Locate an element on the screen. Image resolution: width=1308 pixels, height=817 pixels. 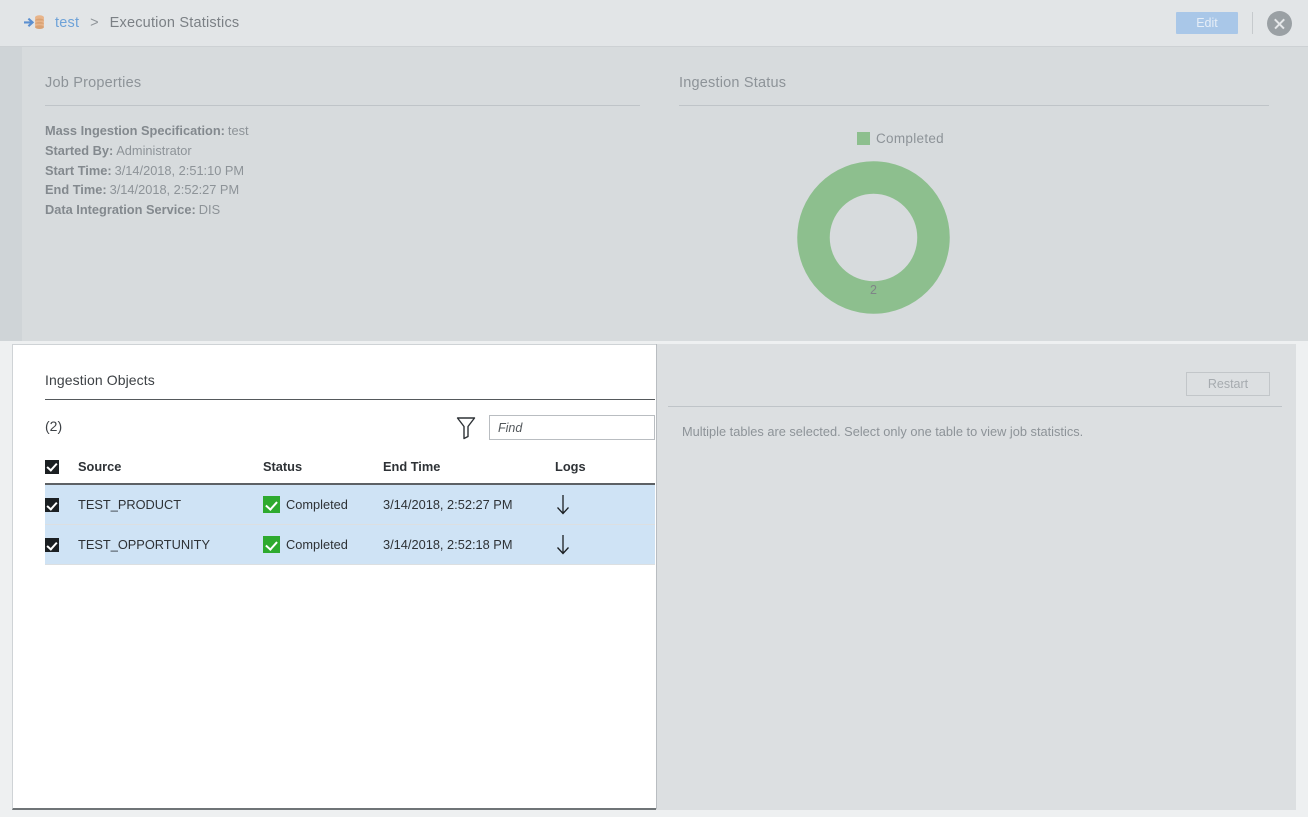
header-divider is located at coordinates (1252, 23).